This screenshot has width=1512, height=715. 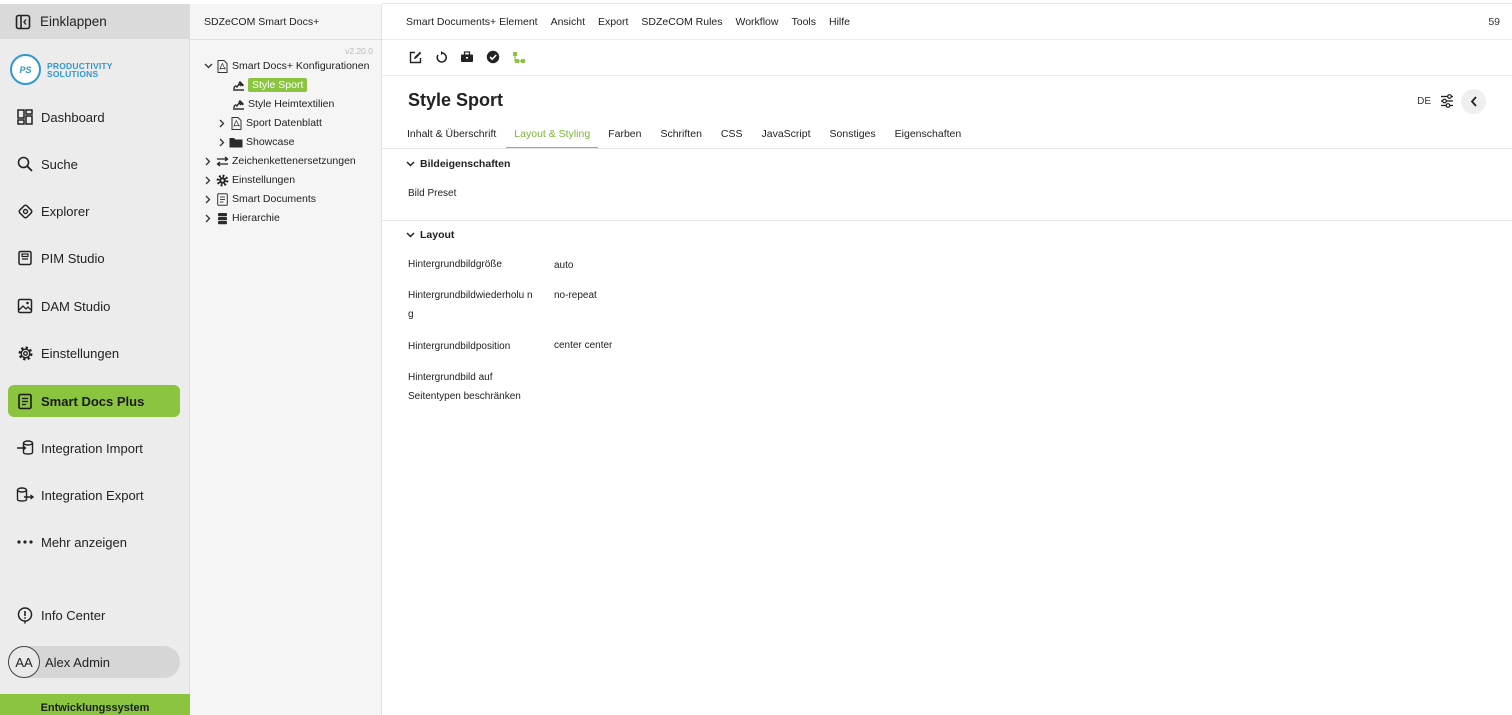 What do you see at coordinates (441, 57) in the screenshot?
I see `reload-icon` at bounding box center [441, 57].